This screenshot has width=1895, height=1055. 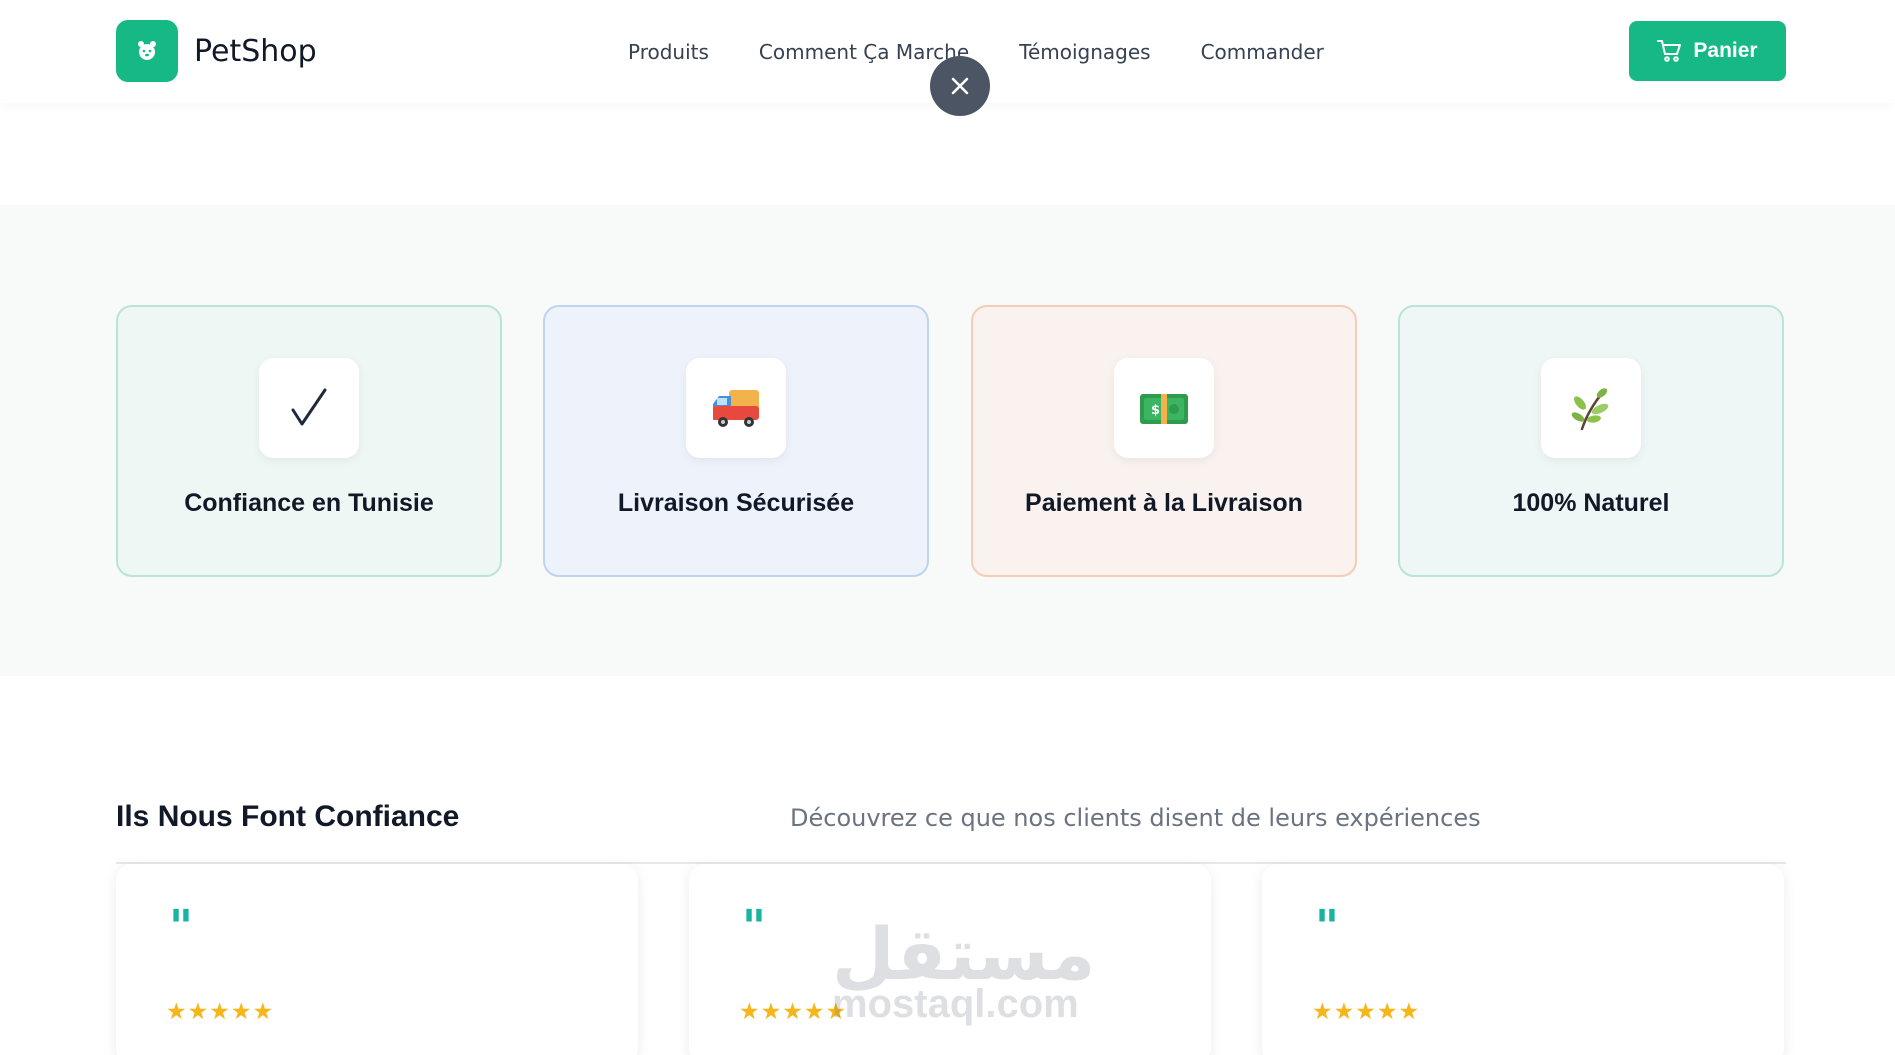 I want to click on close-button, so click(x=960, y=86).